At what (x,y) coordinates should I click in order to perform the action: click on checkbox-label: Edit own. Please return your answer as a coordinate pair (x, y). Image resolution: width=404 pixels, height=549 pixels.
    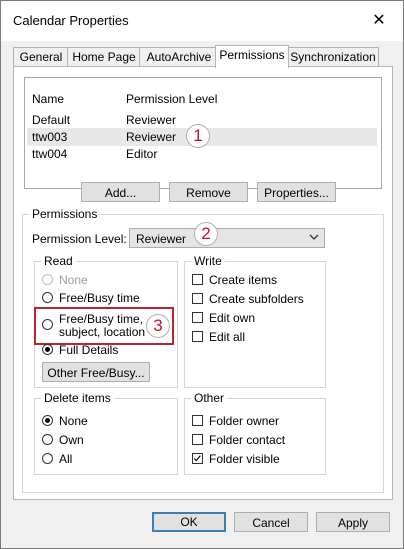
    Looking at the image, I should click on (232, 318).